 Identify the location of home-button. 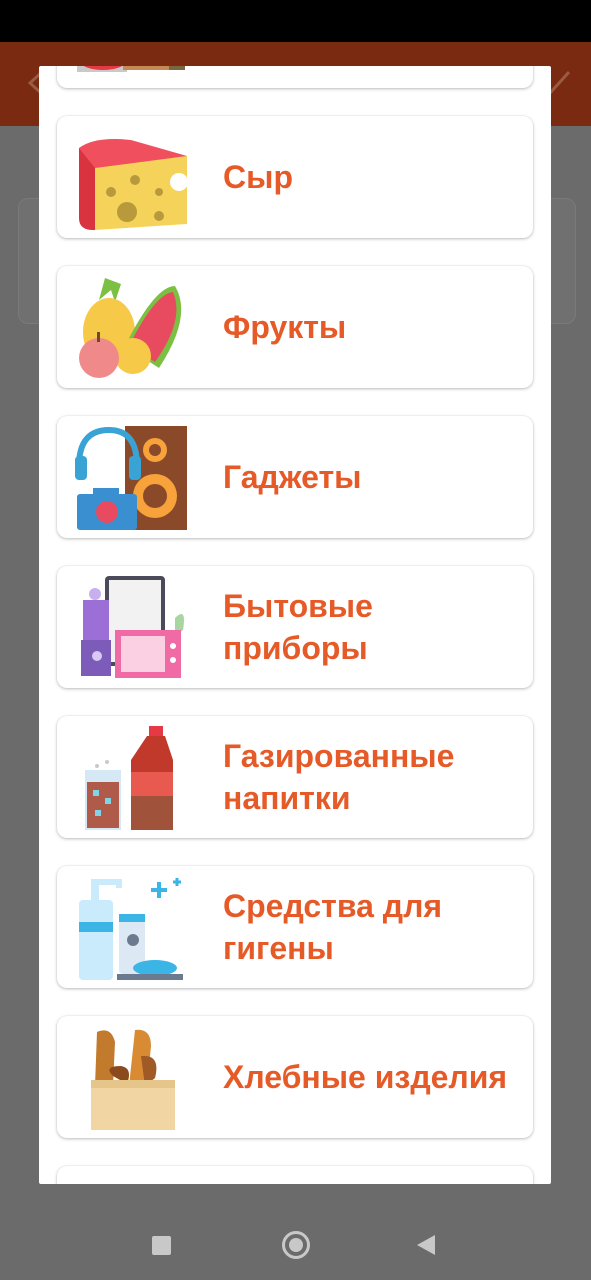
(296, 1245).